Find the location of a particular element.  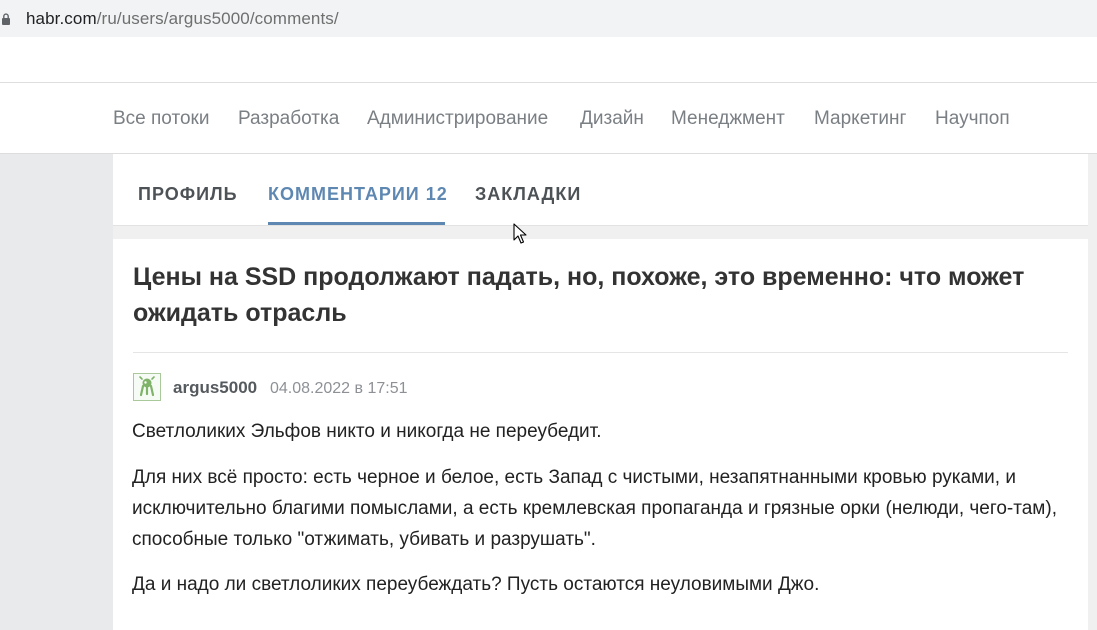

hub-link-all: Все потоки is located at coordinates (161, 119).